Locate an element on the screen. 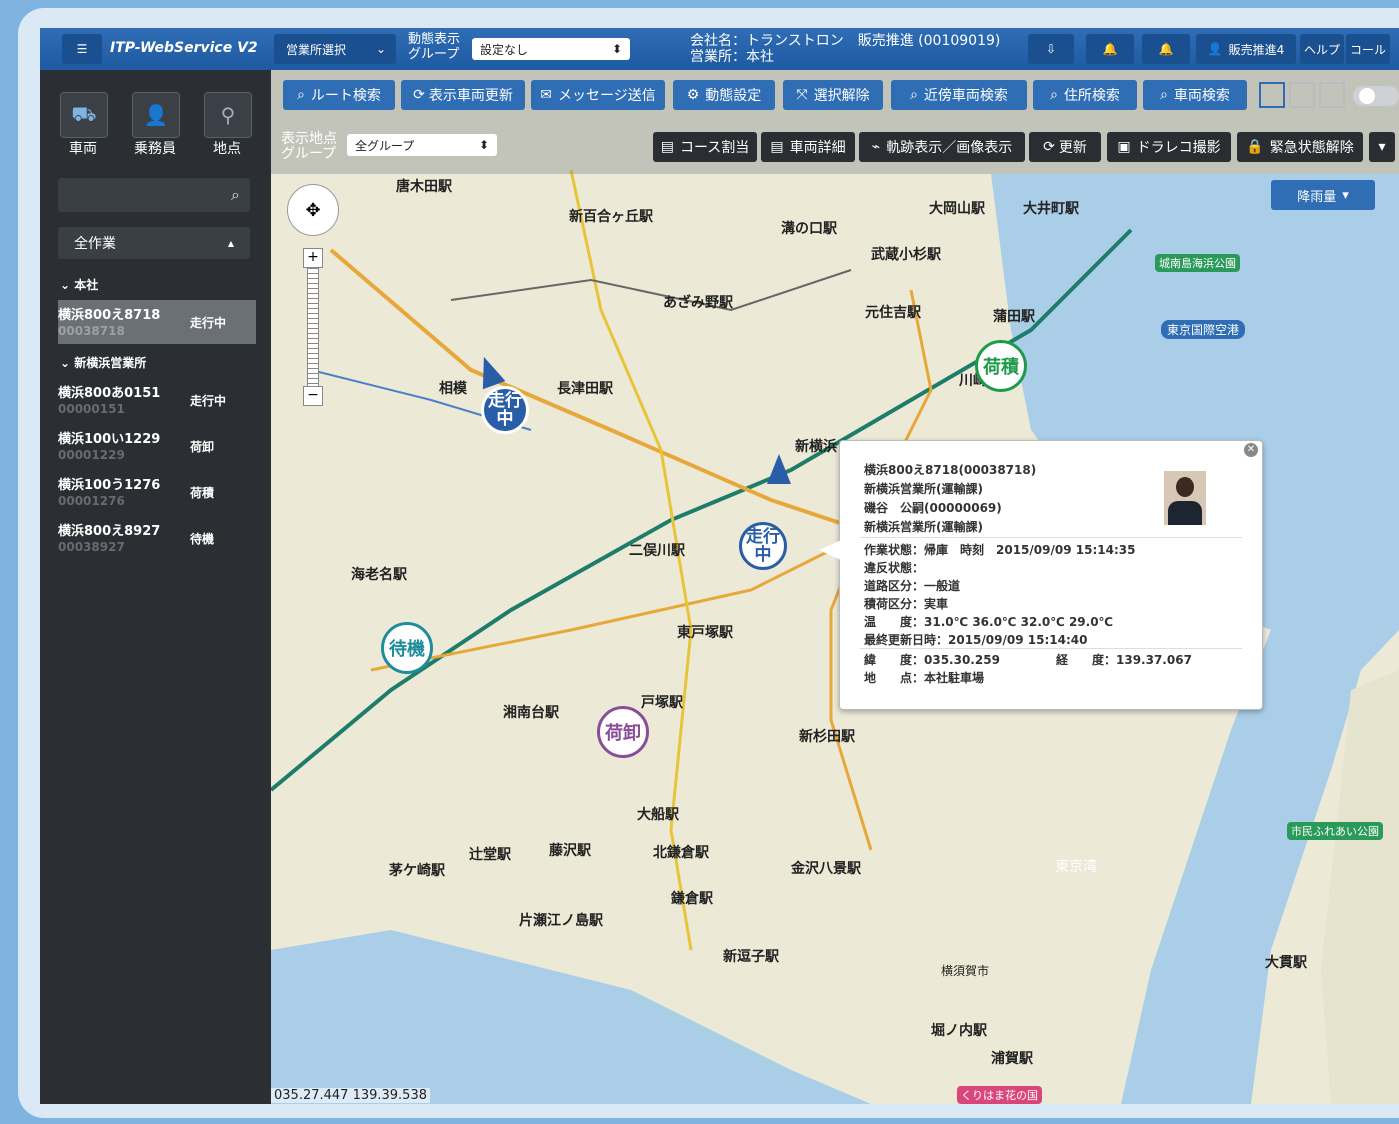 This screenshot has height=1124, width=1399. hamburger-icon: ☰ is located at coordinates (82, 49).